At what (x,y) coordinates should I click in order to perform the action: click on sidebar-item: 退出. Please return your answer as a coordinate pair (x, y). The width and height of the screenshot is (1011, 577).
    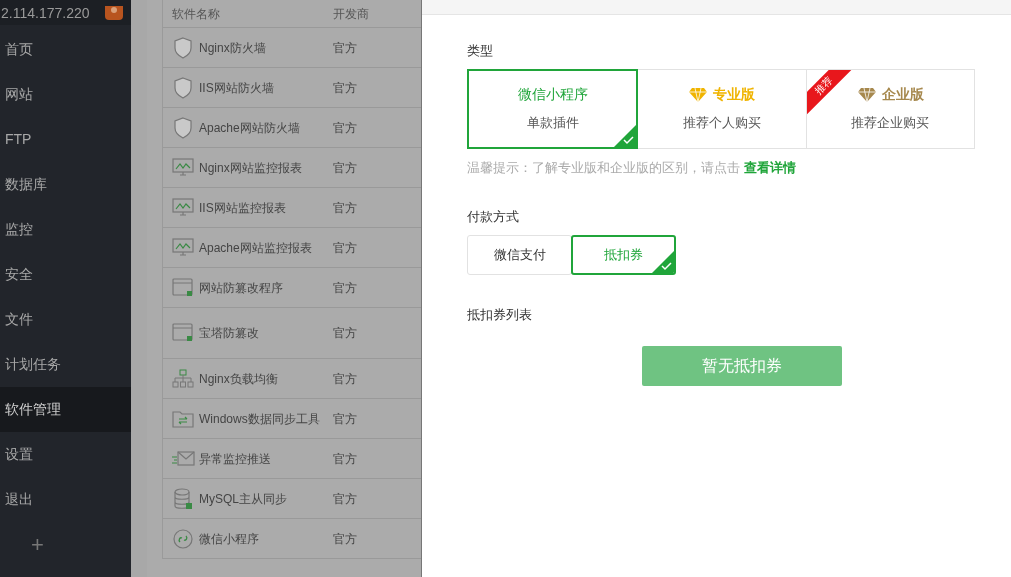
    Looking at the image, I should click on (65, 499).